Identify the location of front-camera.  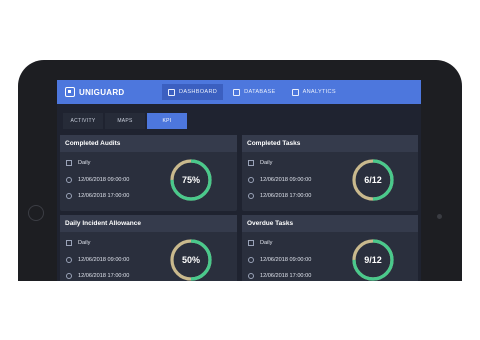
(439, 216).